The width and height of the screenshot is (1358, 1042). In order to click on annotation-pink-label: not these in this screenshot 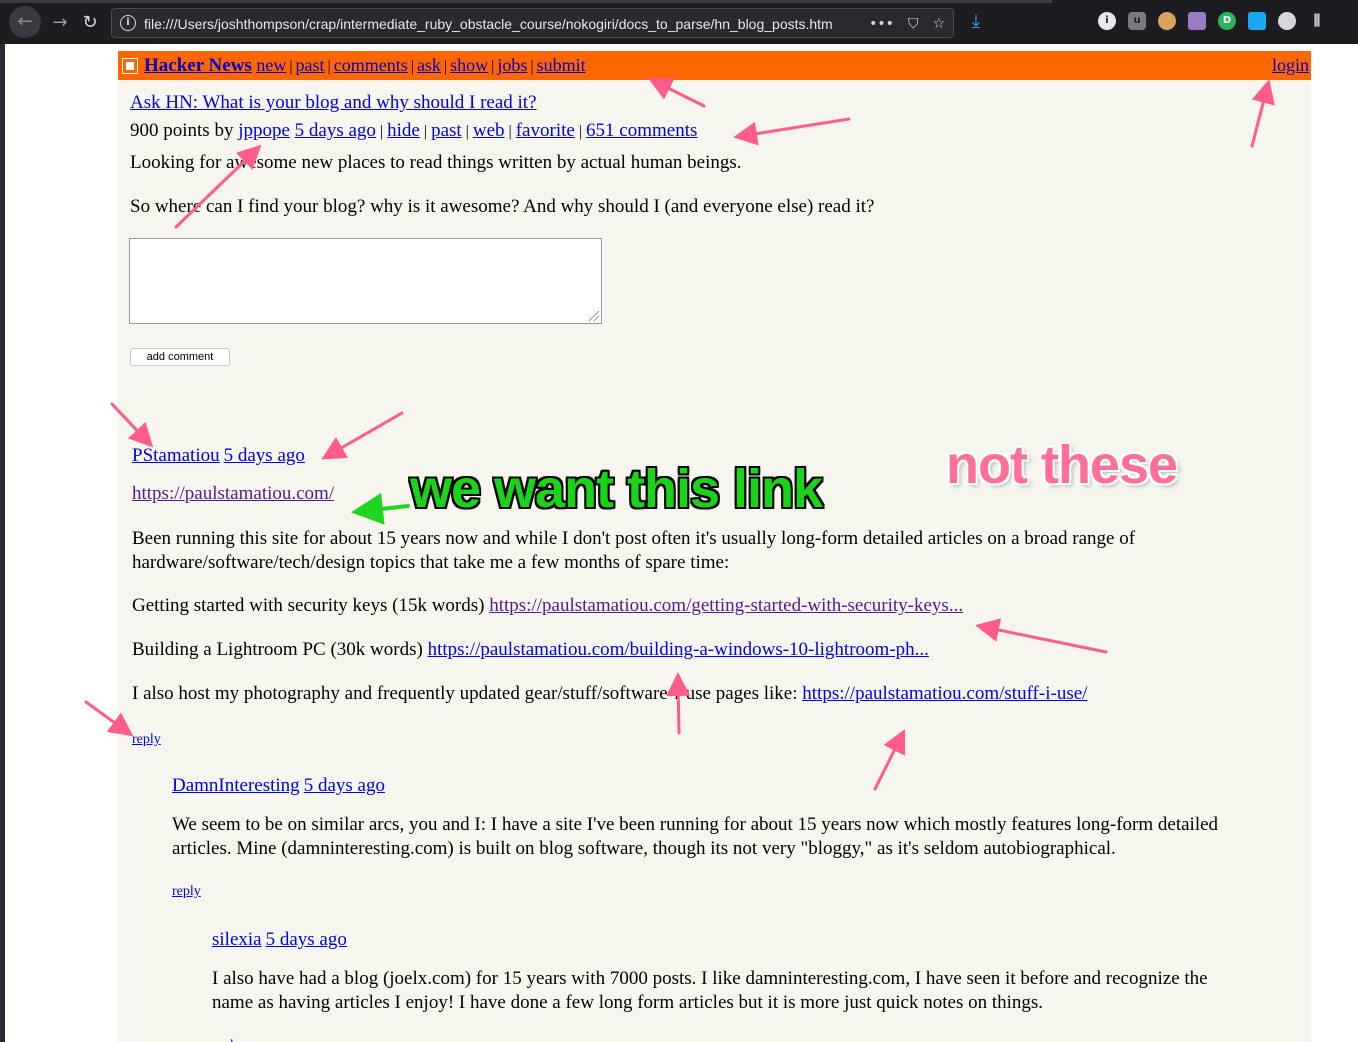, I will do `click(1062, 465)`.